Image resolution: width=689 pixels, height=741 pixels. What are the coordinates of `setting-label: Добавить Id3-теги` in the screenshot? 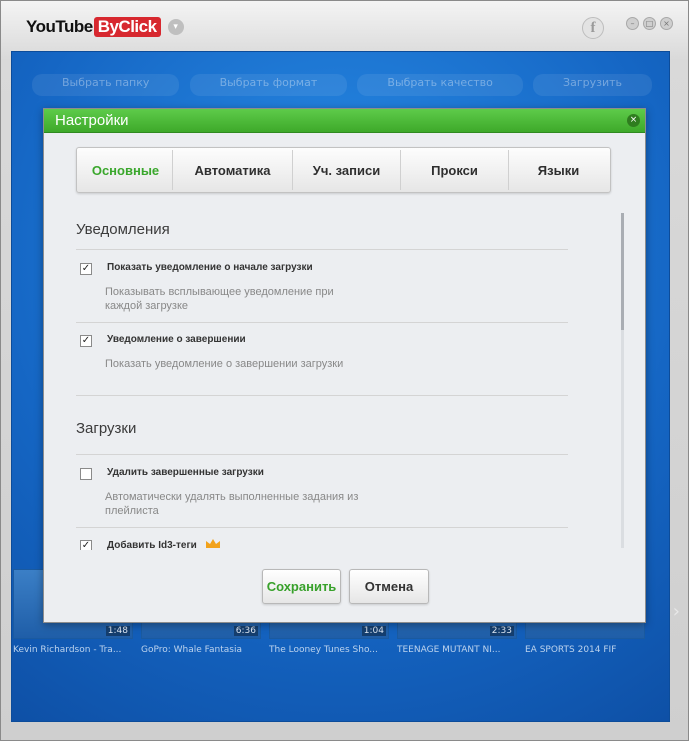 It's located at (164, 544).